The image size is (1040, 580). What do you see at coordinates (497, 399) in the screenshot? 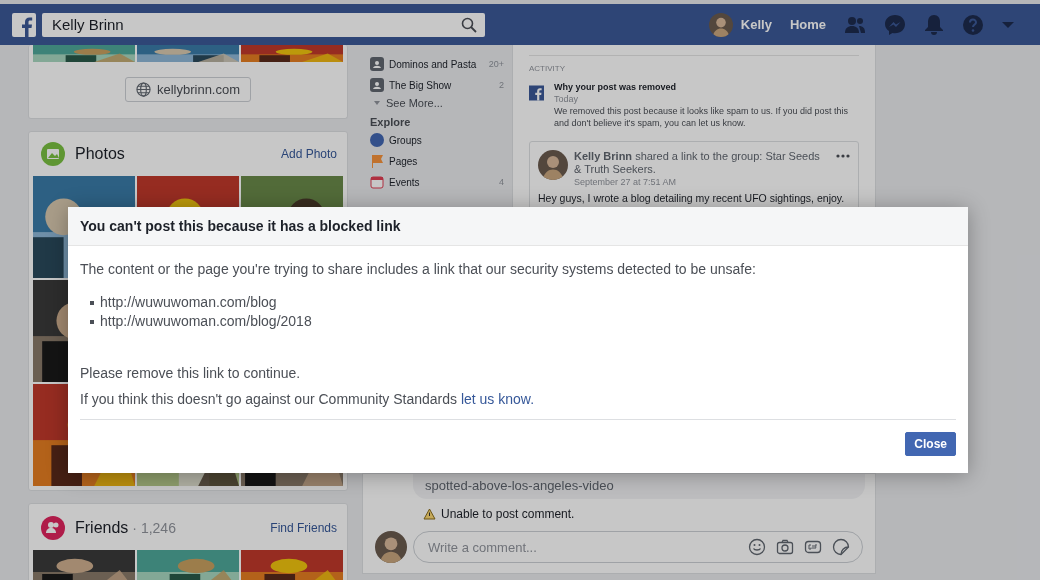
I see `let-us-know-link: let us know.` at bounding box center [497, 399].